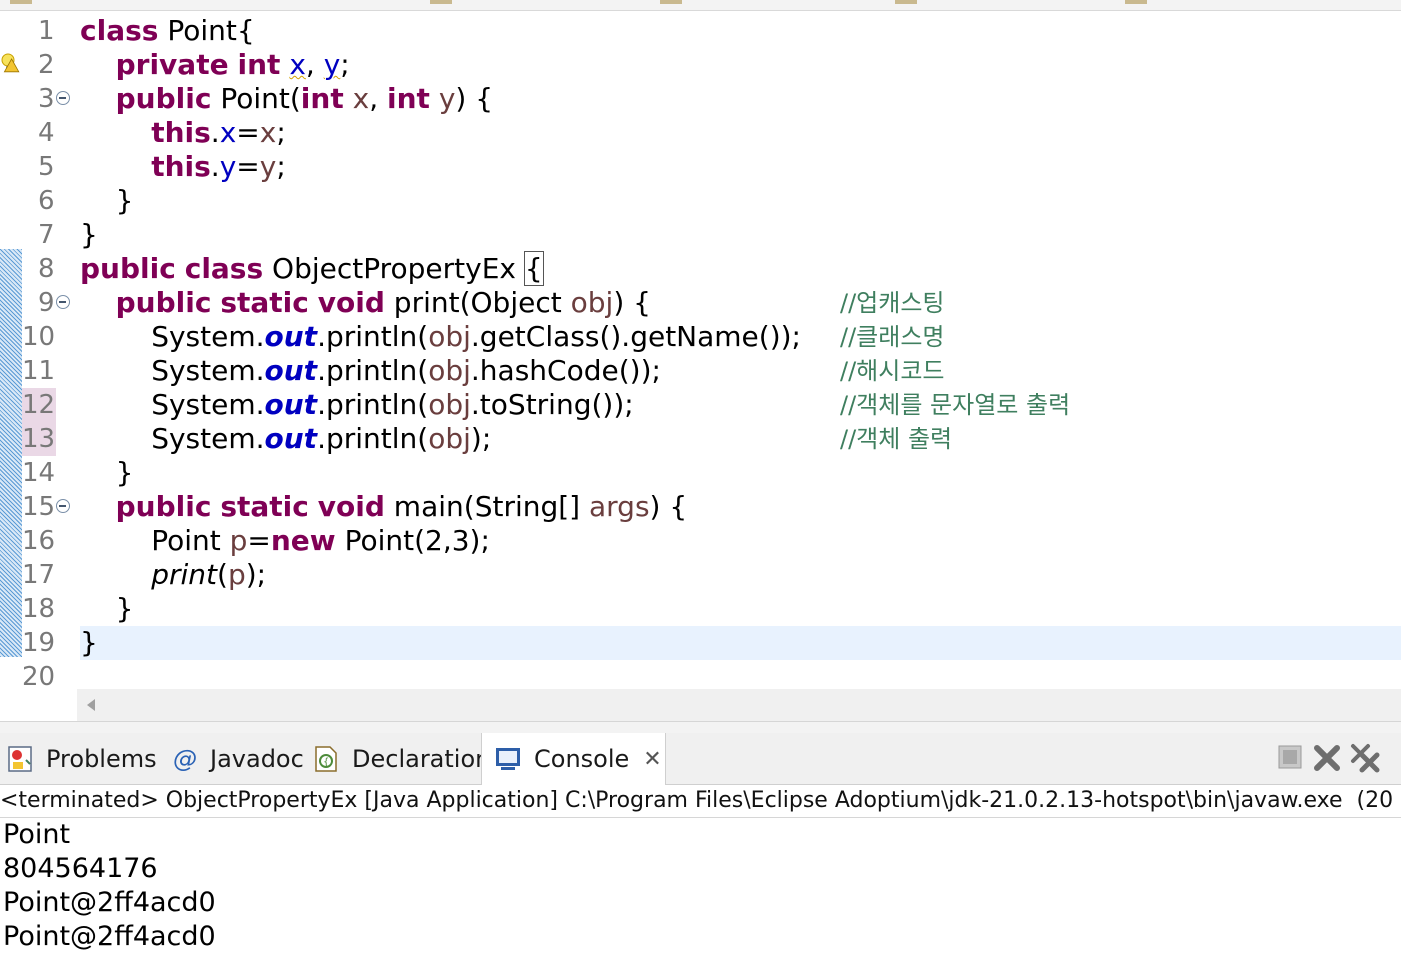  I want to click on line-number: 2, so click(49, 65).